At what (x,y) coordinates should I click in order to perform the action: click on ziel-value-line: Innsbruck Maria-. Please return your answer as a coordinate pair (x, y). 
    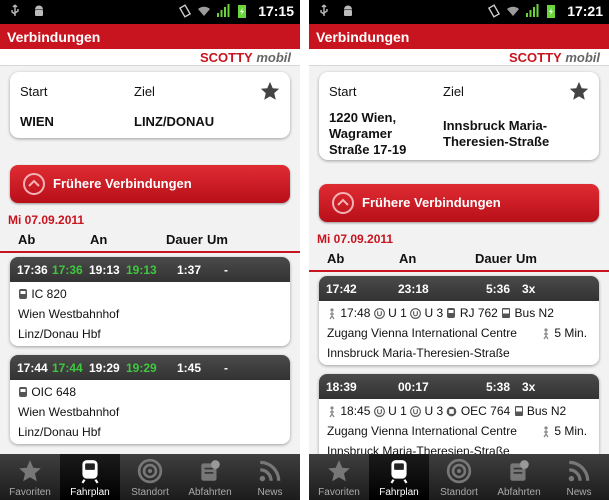
    Looking at the image, I should click on (495, 125).